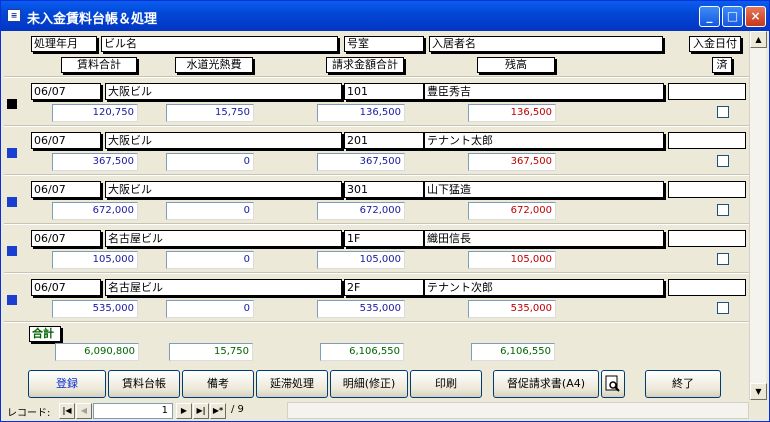  What do you see at coordinates (361, 113) in the screenshot?
I see `billed-field: 136,500` at bounding box center [361, 113].